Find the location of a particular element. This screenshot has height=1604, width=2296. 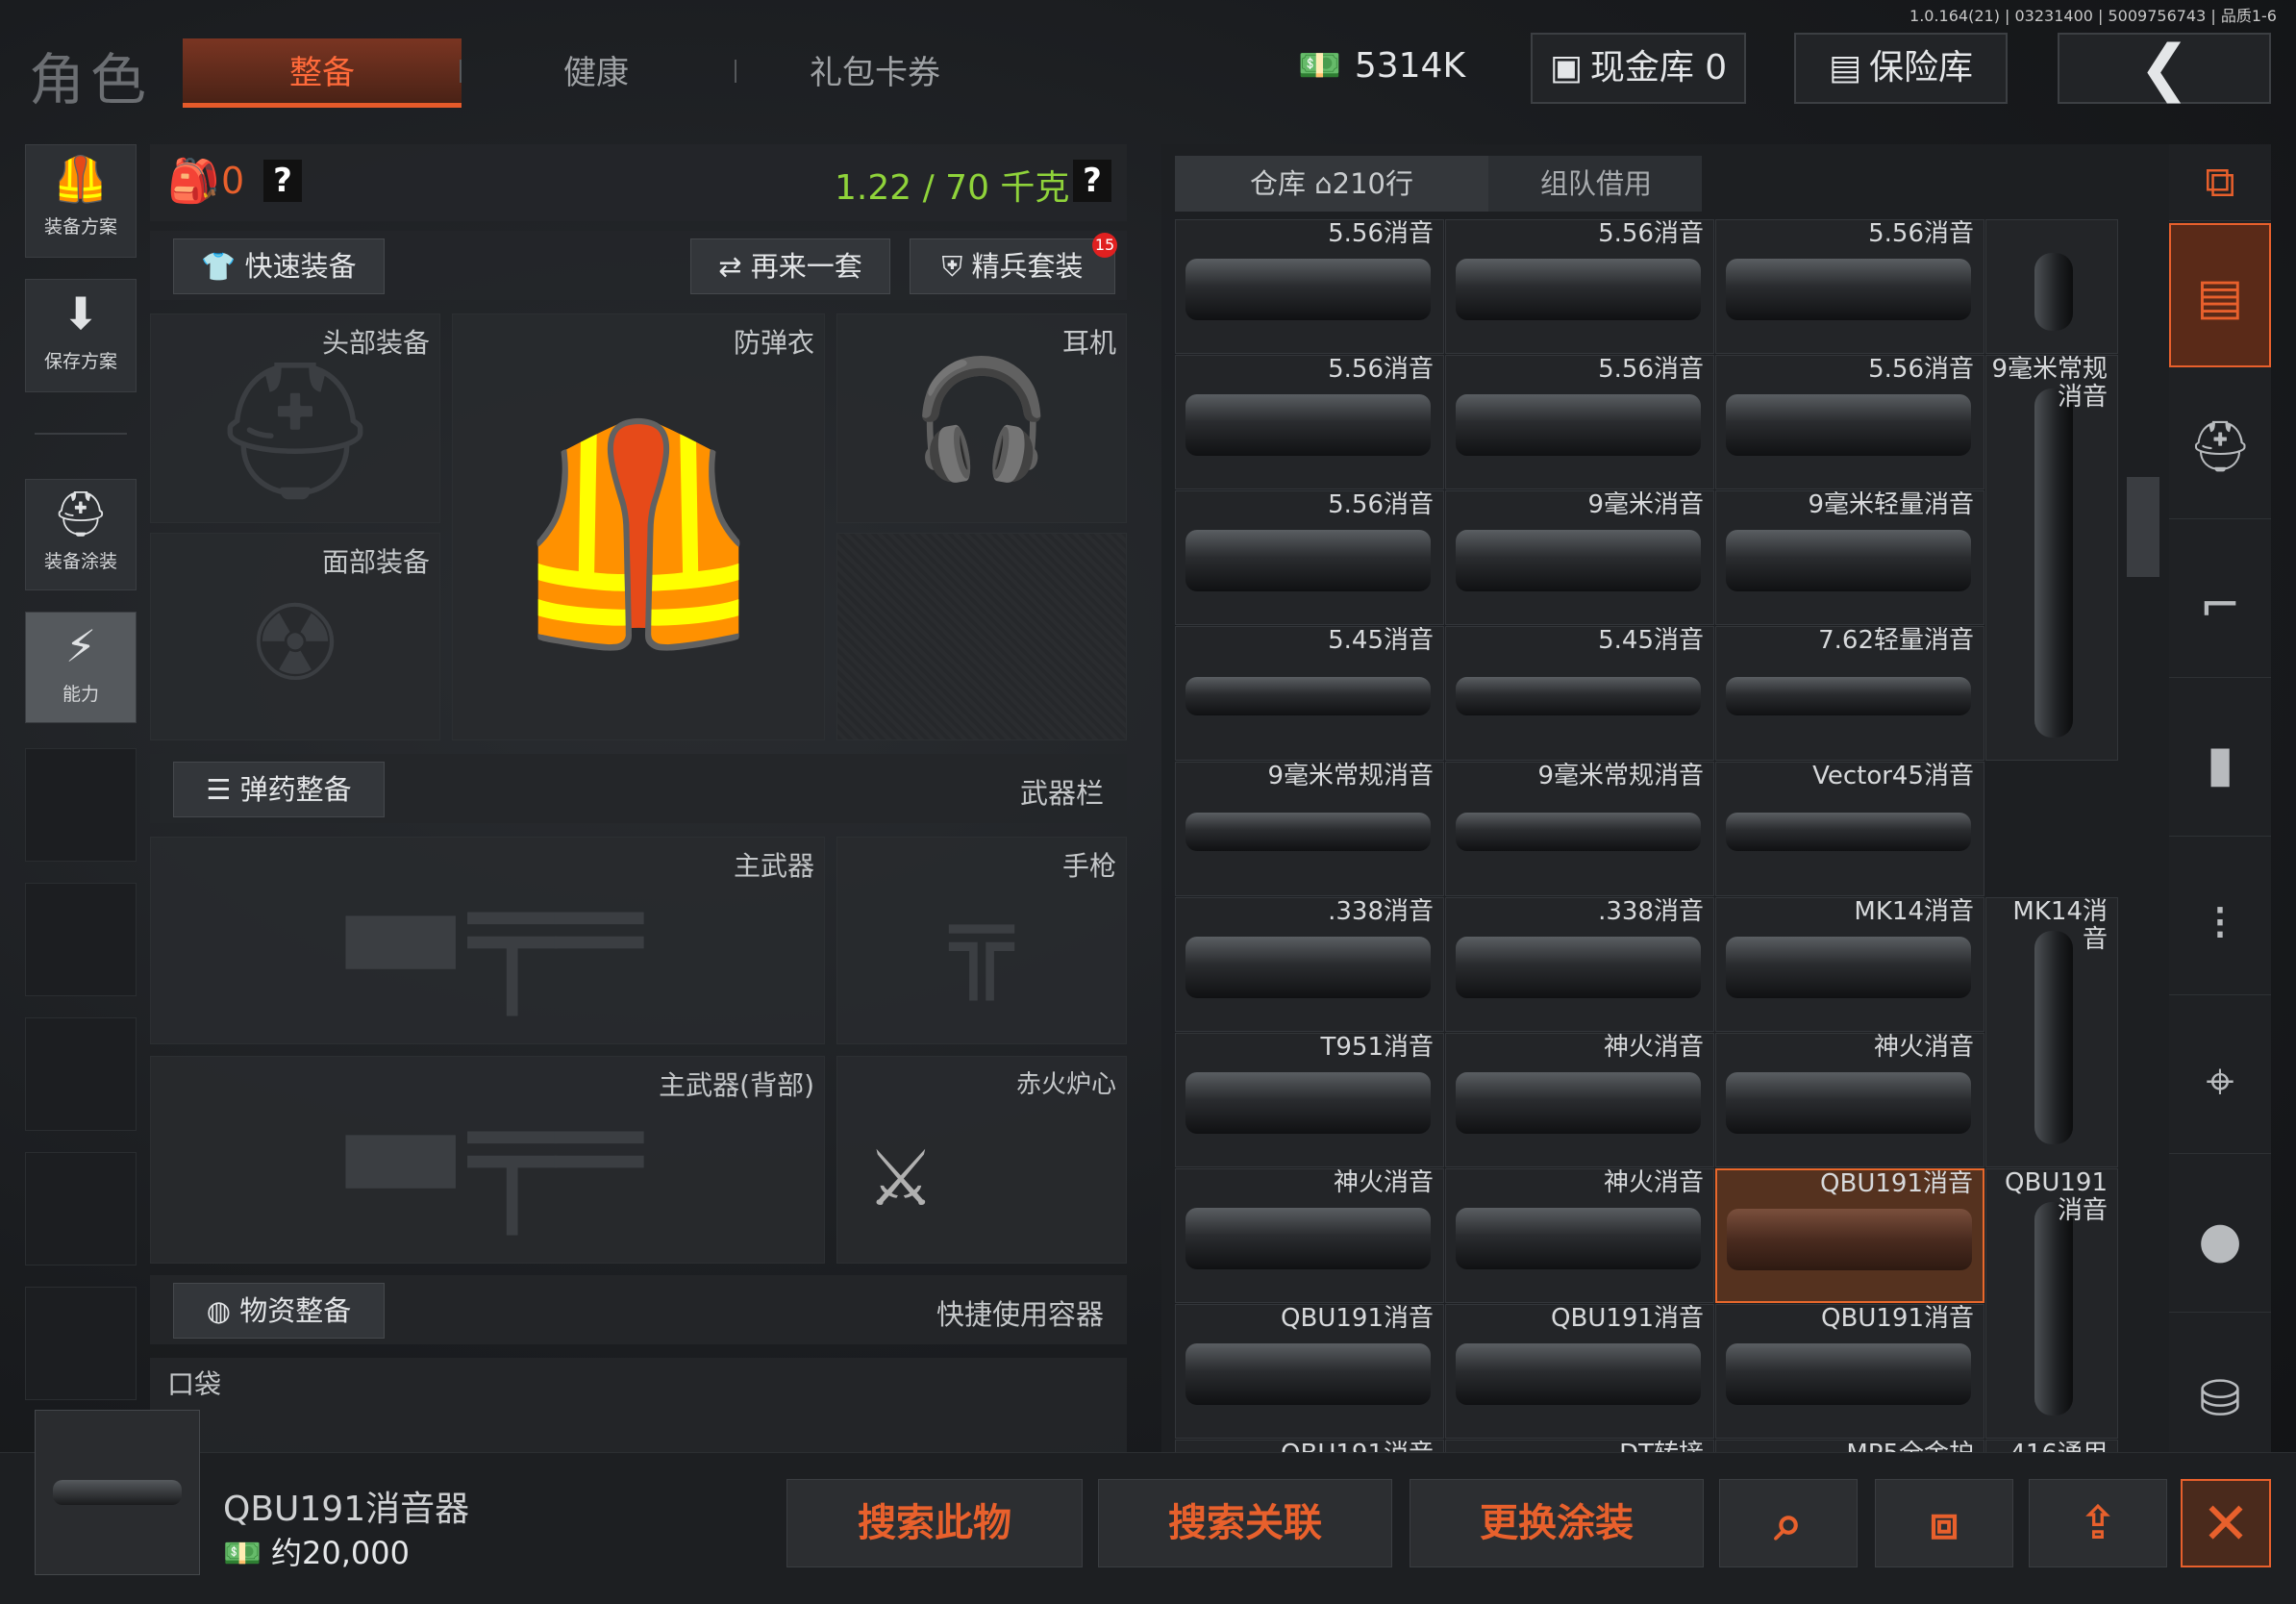

warehouse-item: MK14消音 is located at coordinates (1849, 964).